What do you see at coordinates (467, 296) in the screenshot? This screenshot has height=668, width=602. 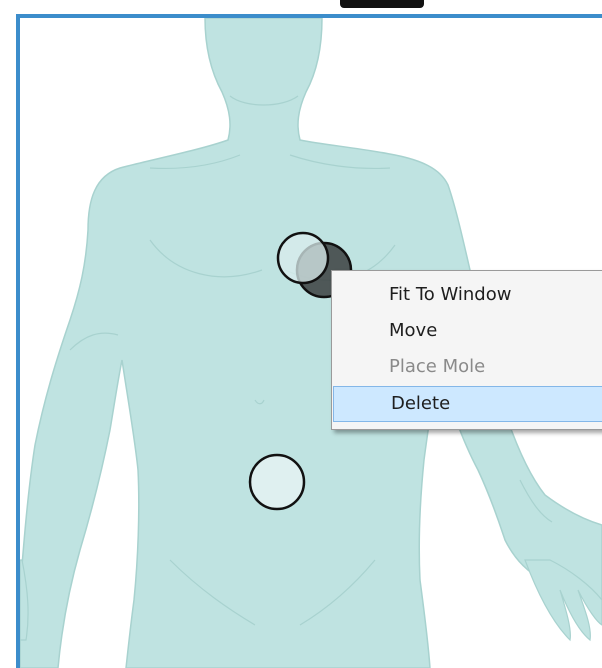 I see `menu-item-fit-to-window: Fit To Window` at bounding box center [467, 296].